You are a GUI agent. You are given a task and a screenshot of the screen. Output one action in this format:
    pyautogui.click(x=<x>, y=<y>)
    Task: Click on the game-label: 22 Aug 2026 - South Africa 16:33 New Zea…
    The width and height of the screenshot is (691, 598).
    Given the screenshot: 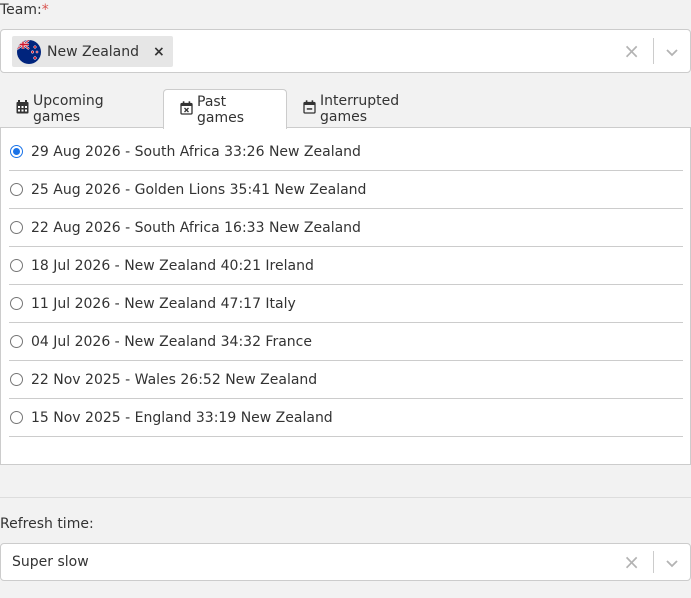 What is the action you would take?
    pyautogui.click(x=196, y=227)
    